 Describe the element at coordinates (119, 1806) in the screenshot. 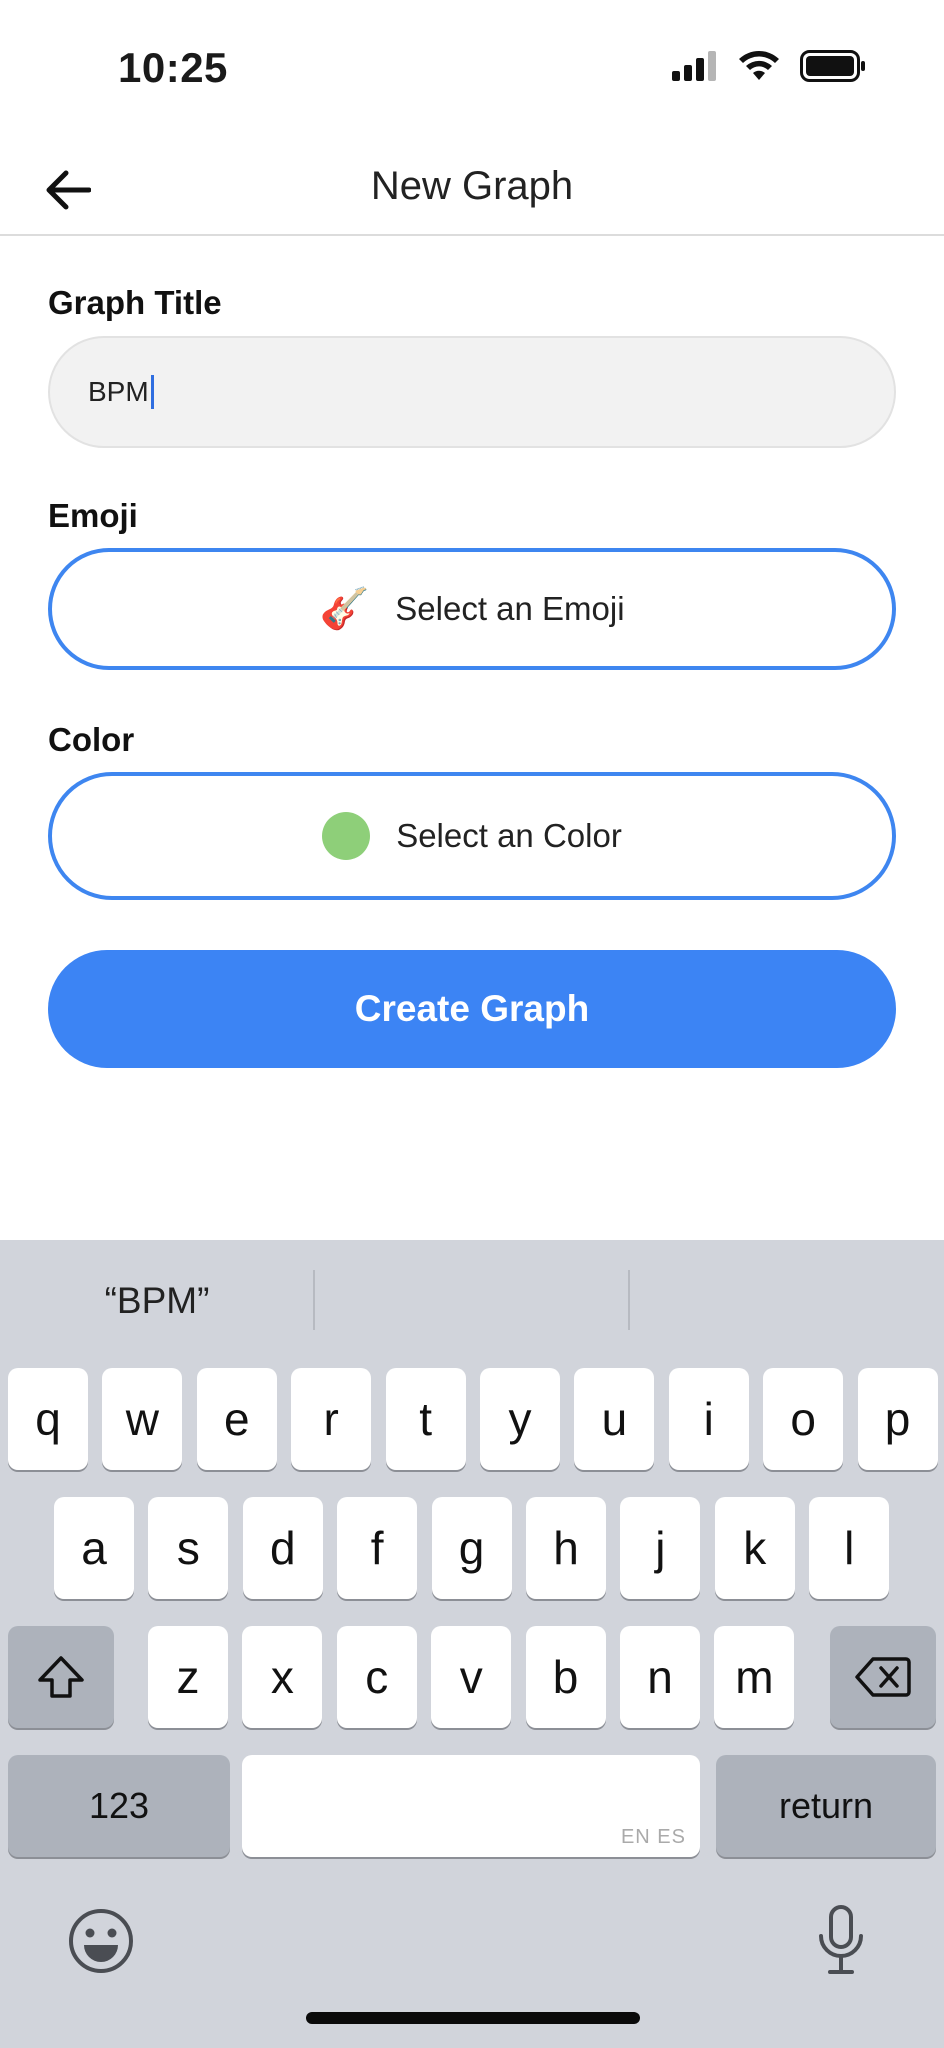

I see `numbers-key: 123` at that location.